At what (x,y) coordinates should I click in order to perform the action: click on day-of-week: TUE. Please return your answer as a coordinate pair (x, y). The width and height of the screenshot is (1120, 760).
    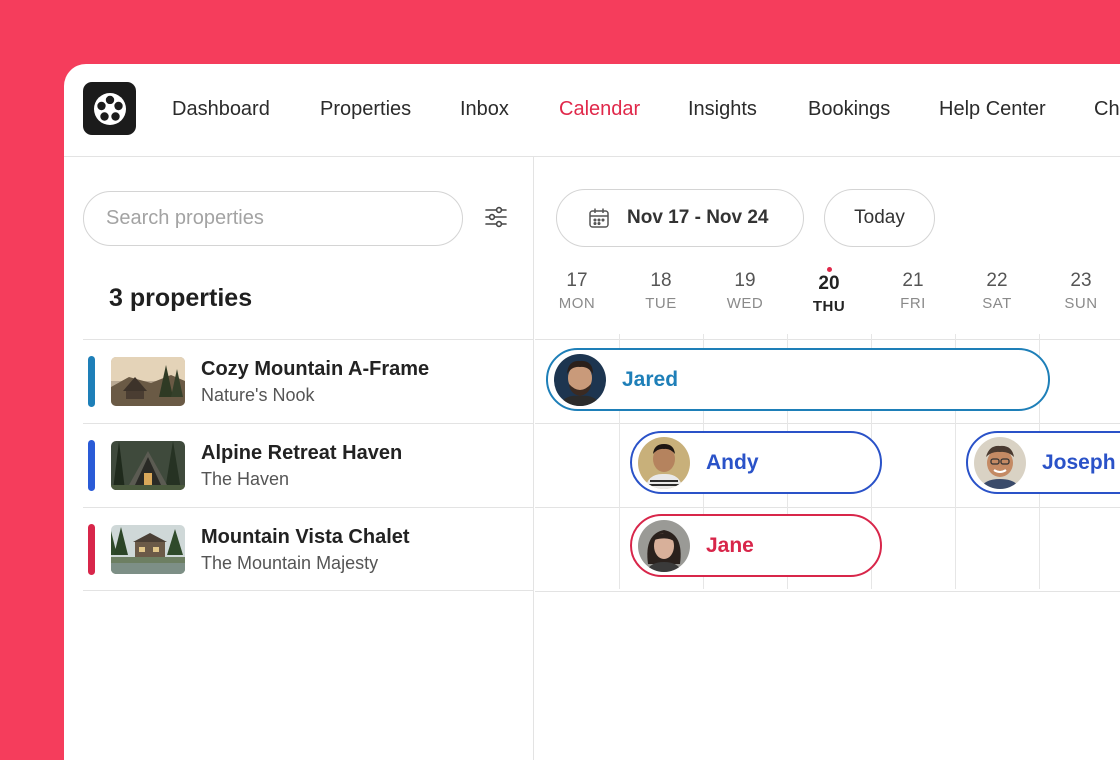
    Looking at the image, I should click on (661, 303).